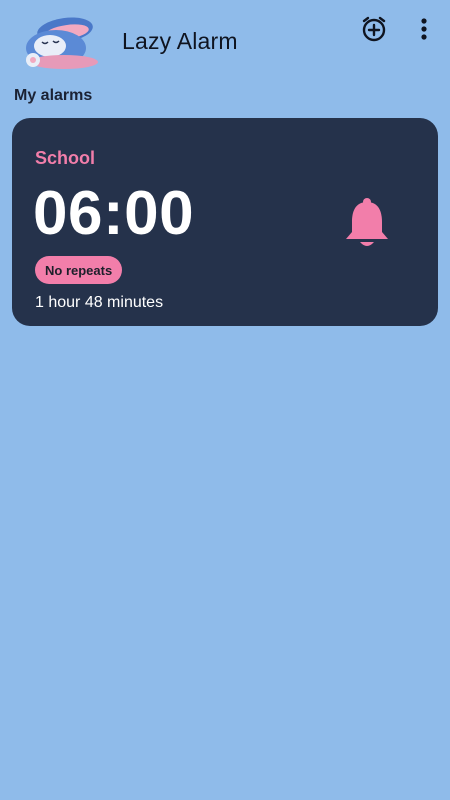 This screenshot has height=800, width=450. Describe the element at coordinates (114, 213) in the screenshot. I see `alarm-time: 06:00` at that location.